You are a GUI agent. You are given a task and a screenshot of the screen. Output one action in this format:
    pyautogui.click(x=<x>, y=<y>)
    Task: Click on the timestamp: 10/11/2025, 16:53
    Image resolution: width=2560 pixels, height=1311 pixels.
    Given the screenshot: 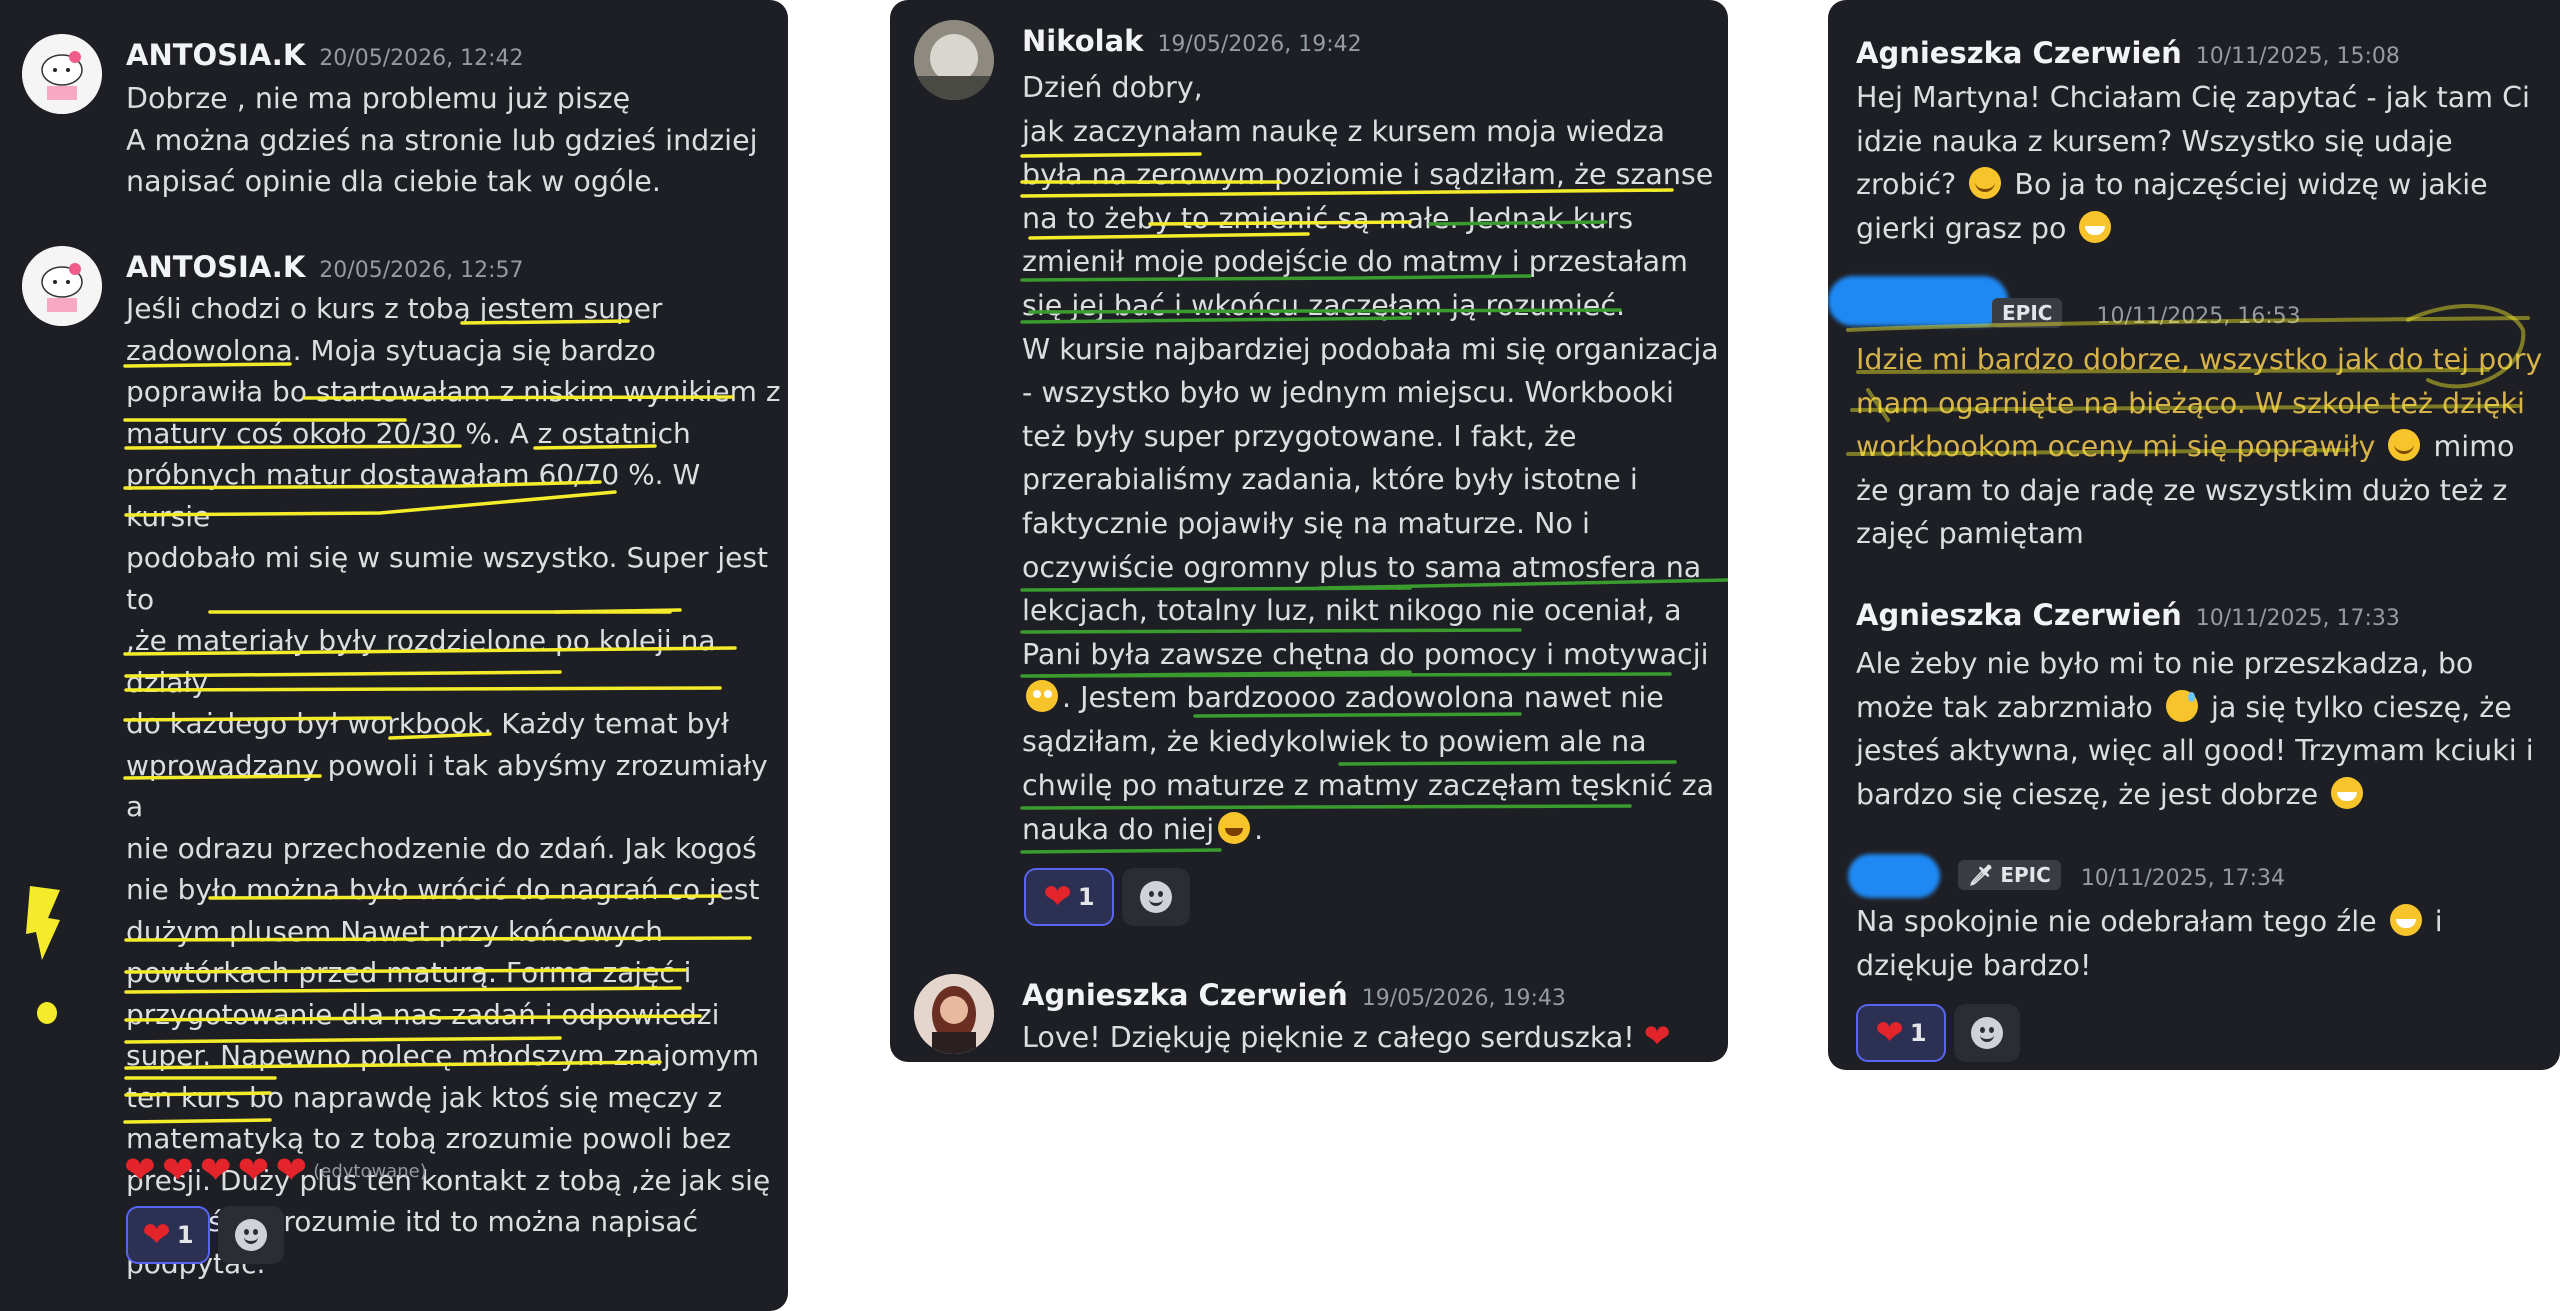 What is the action you would take?
    pyautogui.click(x=2198, y=316)
    